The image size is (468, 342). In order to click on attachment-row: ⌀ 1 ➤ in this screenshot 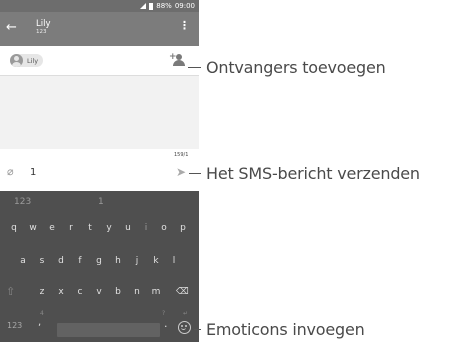, I will do `click(99, 173)`.